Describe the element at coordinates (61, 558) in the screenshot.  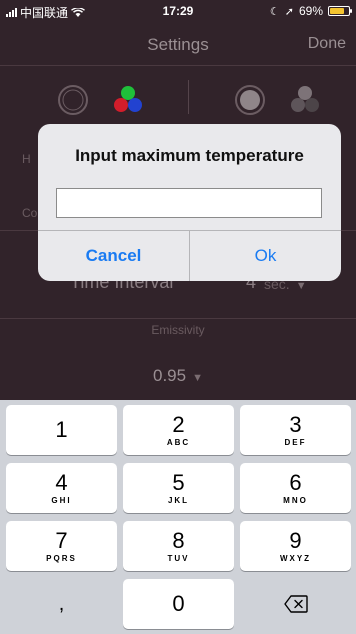
I see `key-letters: PQRS` at that location.